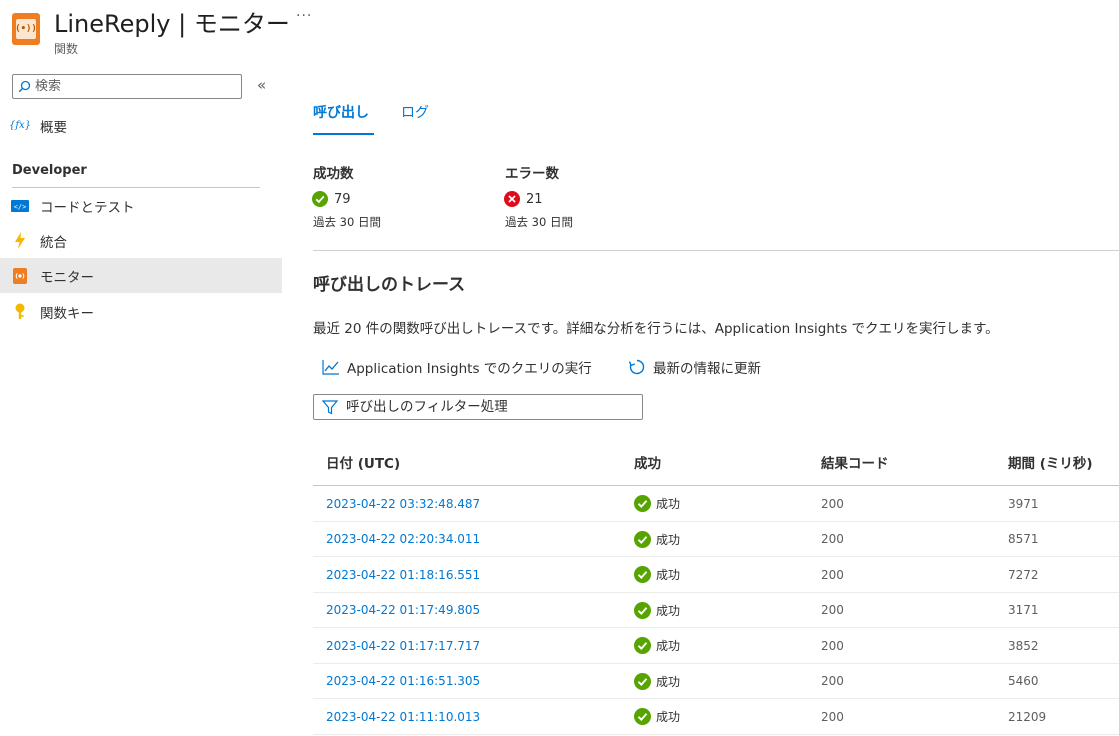 This screenshot has height=736, width=1119. I want to click on filter-input, so click(486, 407).